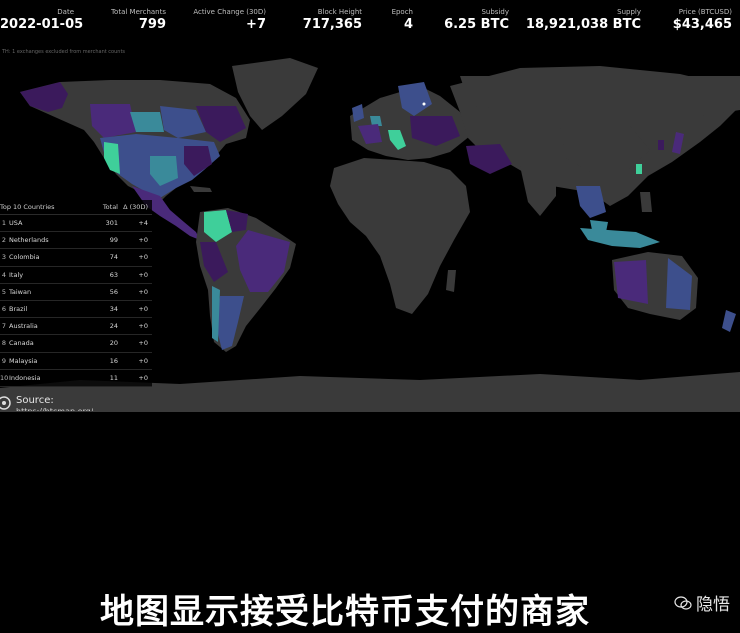 The image size is (740, 633). Describe the element at coordinates (3, 343) in the screenshot. I see `country-rank: 8` at that location.